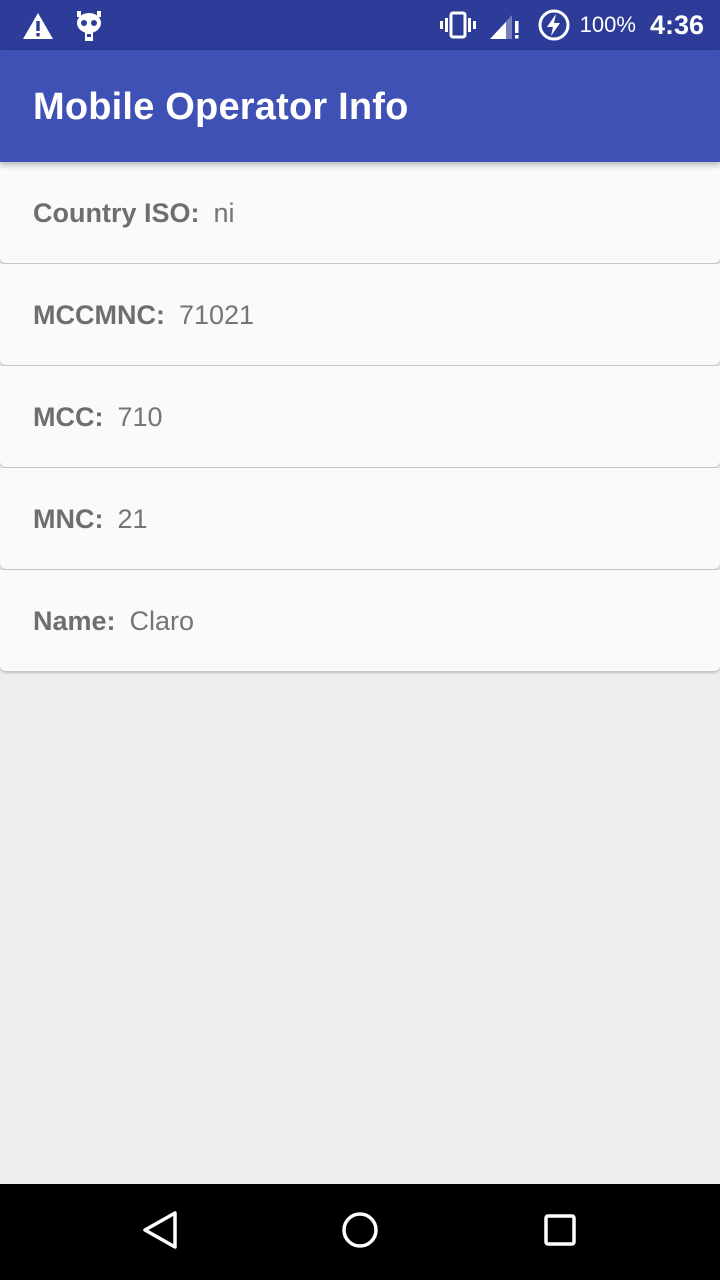  I want to click on mcc-card: MCC: 710, so click(360, 416).